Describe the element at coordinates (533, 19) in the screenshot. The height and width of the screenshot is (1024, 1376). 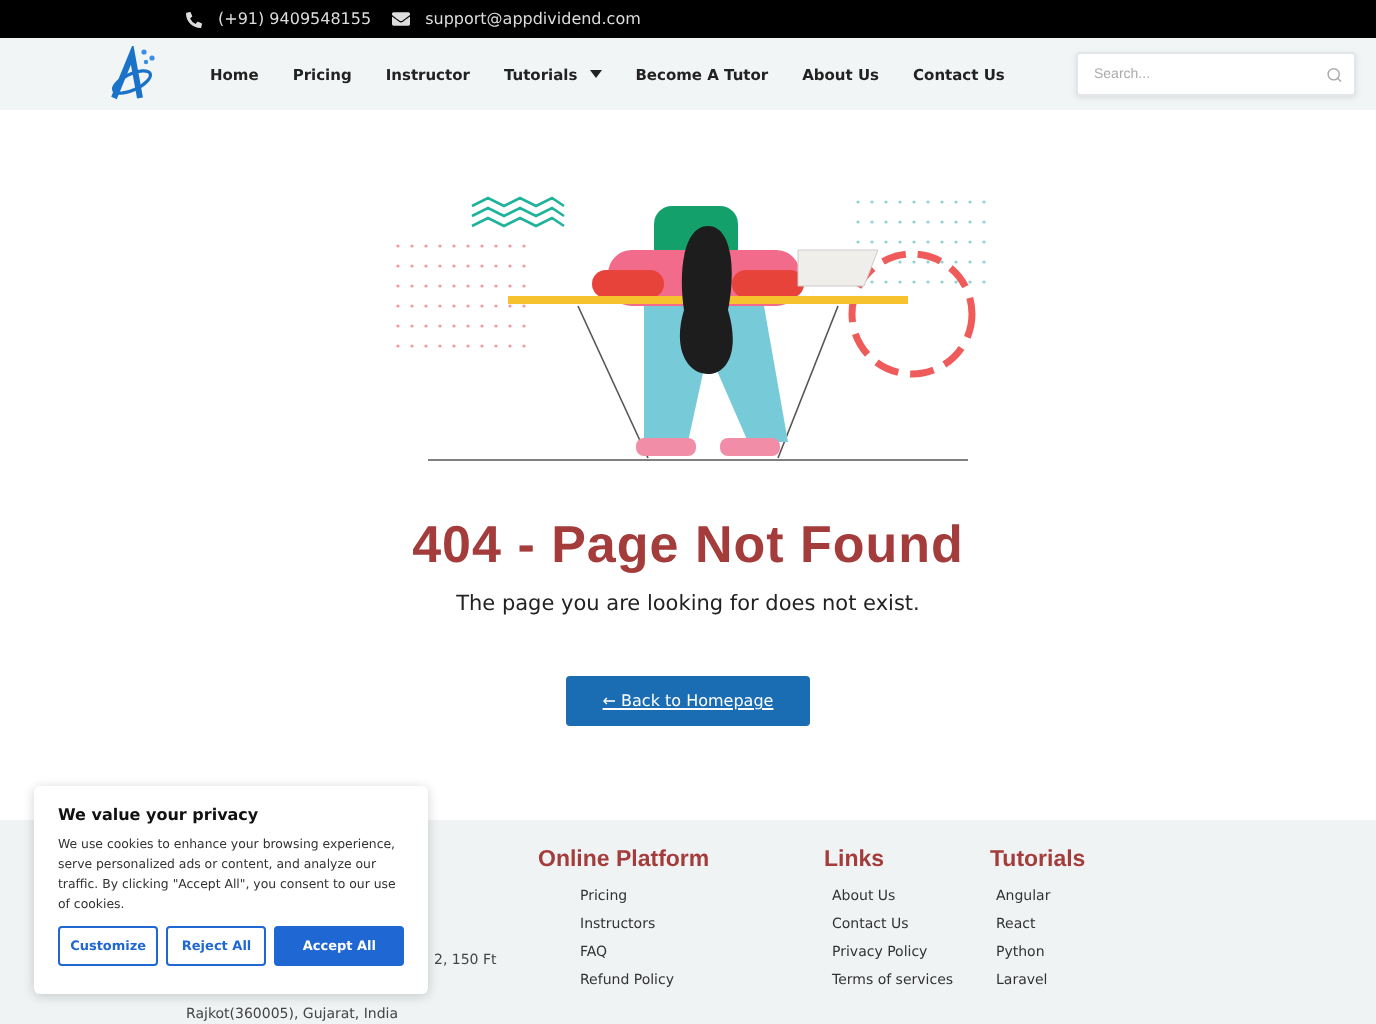
I see `email-address: support@appdividend.com` at that location.